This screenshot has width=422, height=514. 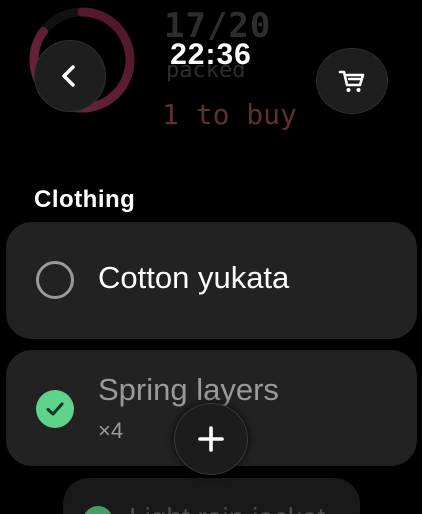 I want to click on cart-button, so click(x=352, y=81).